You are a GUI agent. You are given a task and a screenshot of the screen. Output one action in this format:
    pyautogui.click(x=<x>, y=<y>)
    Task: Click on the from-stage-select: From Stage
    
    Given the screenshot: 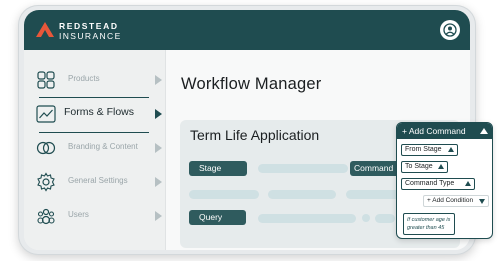 What is the action you would take?
    pyautogui.click(x=429, y=150)
    